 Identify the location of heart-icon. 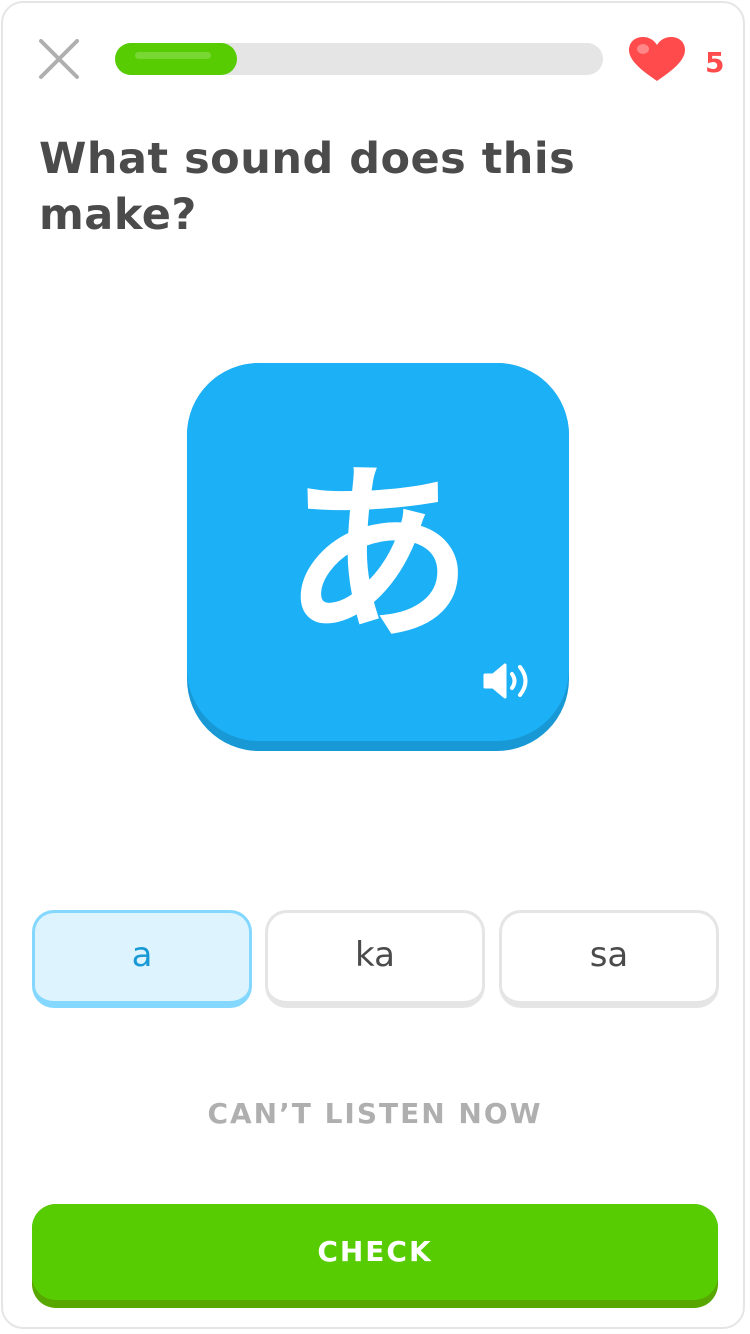
(657, 59).